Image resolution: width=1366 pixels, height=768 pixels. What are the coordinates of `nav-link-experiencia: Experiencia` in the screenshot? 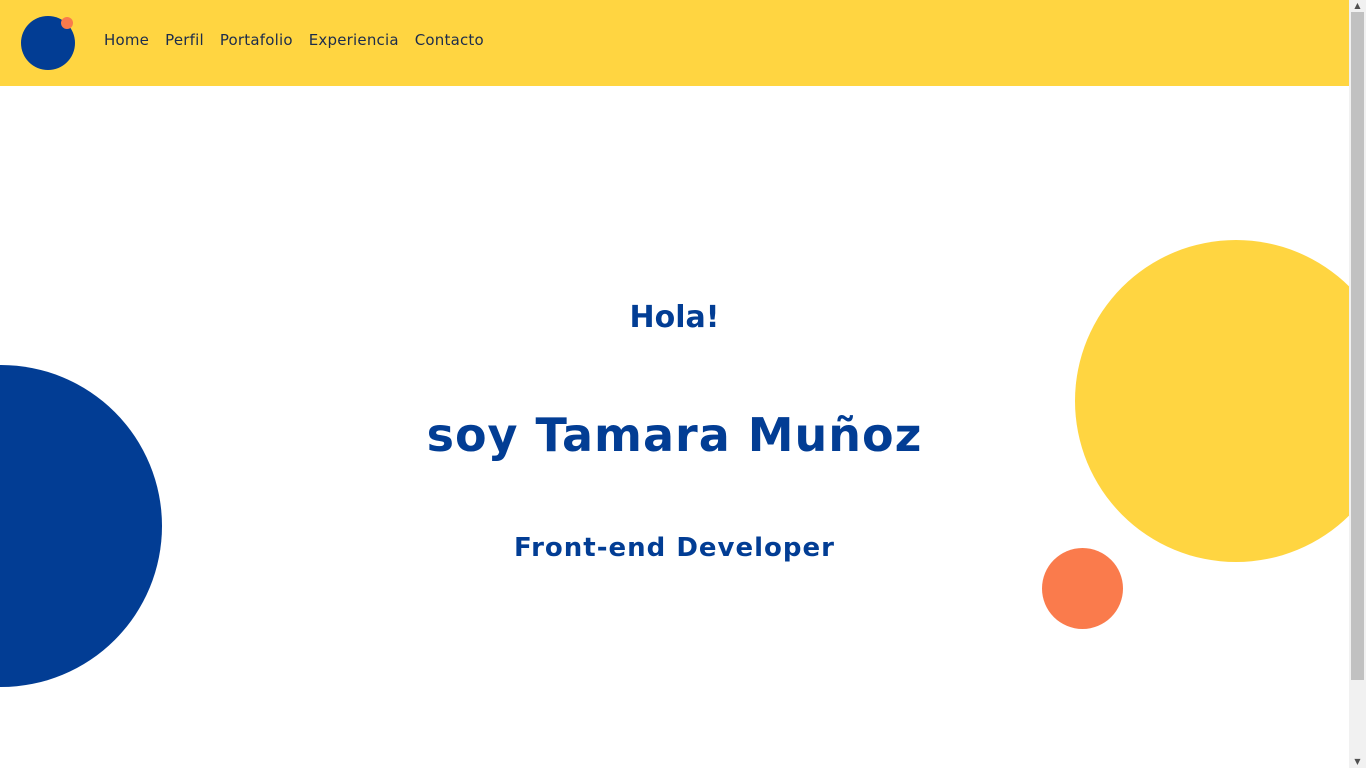 It's located at (354, 40).